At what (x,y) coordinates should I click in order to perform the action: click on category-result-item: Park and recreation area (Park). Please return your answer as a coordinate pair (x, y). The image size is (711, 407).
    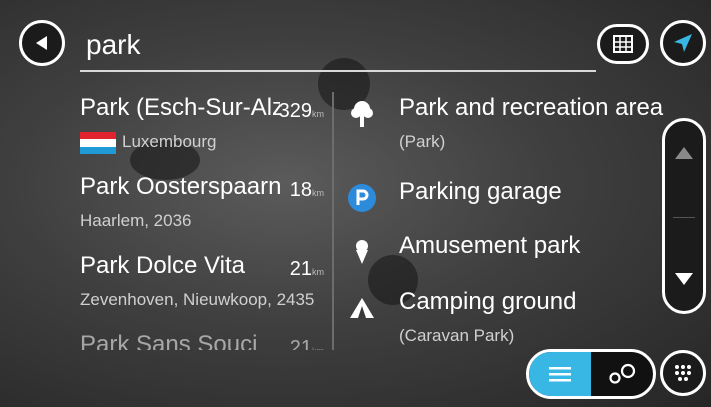
    Looking at the image, I should click on (500, 134).